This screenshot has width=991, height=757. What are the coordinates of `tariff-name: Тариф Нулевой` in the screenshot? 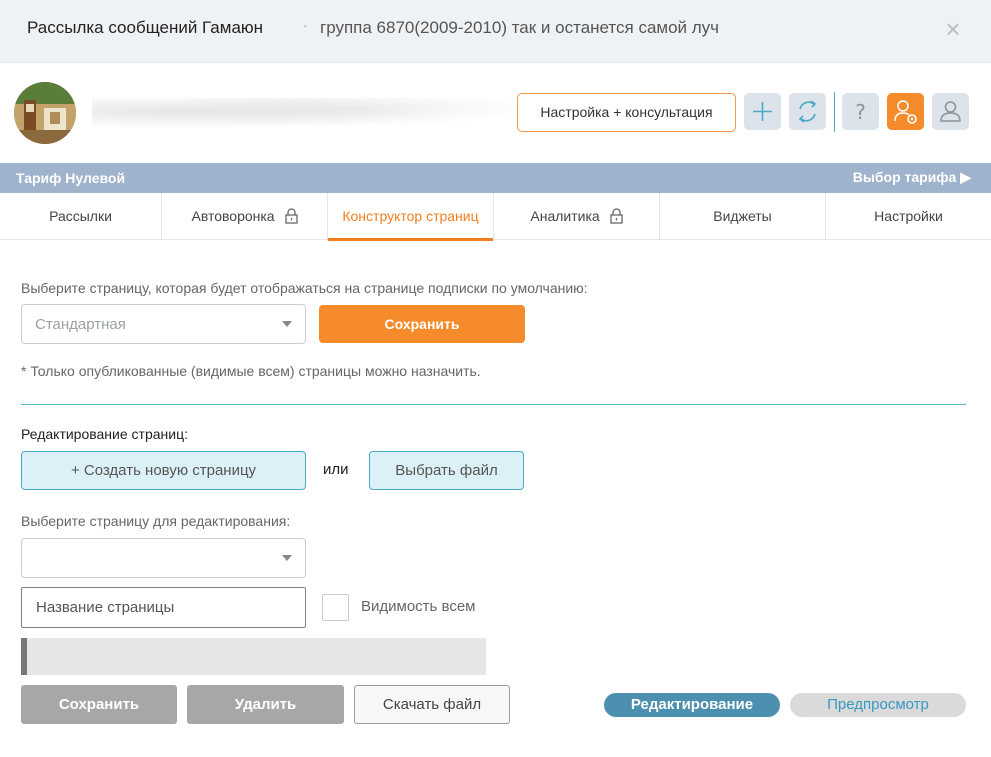 It's located at (71, 178).